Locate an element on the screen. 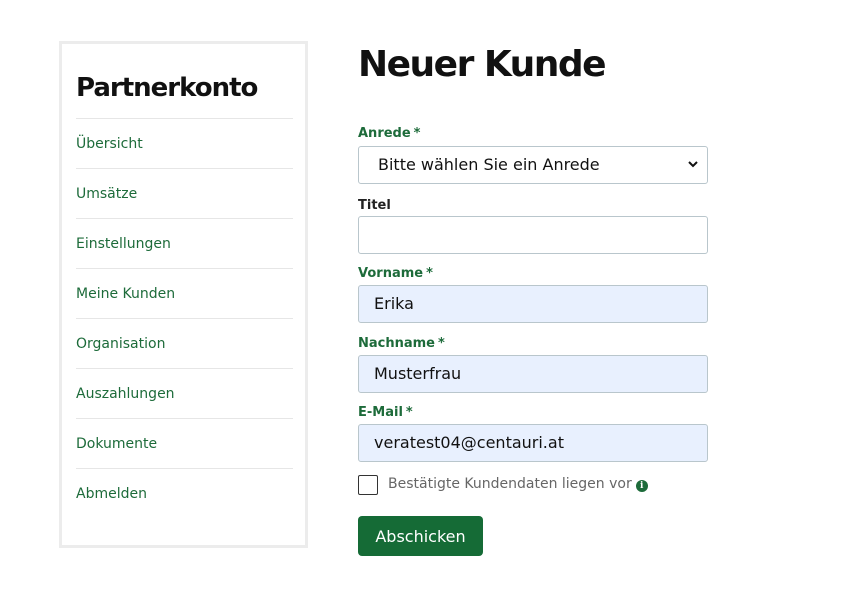 The image size is (859, 610). page-title: Neuer Kunde is located at coordinates (482, 64).